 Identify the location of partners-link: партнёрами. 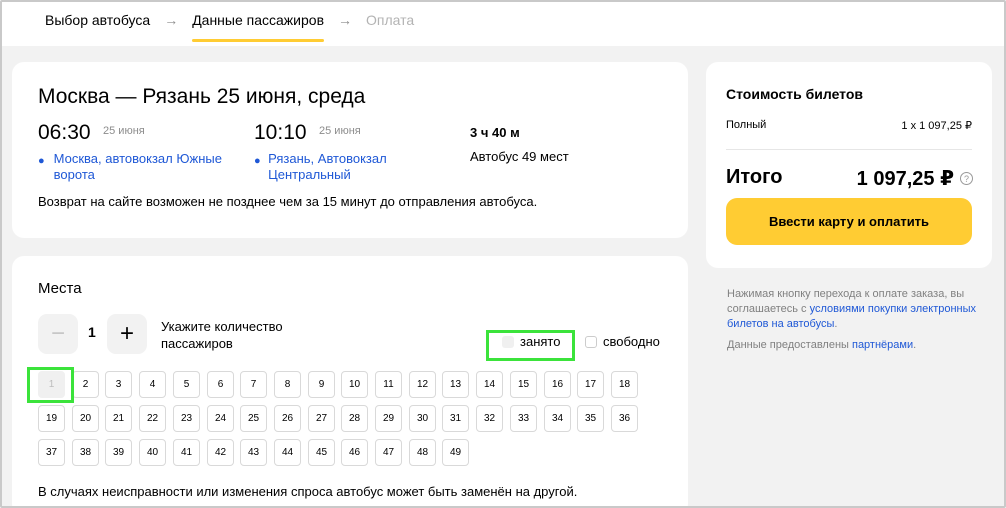
(882, 345).